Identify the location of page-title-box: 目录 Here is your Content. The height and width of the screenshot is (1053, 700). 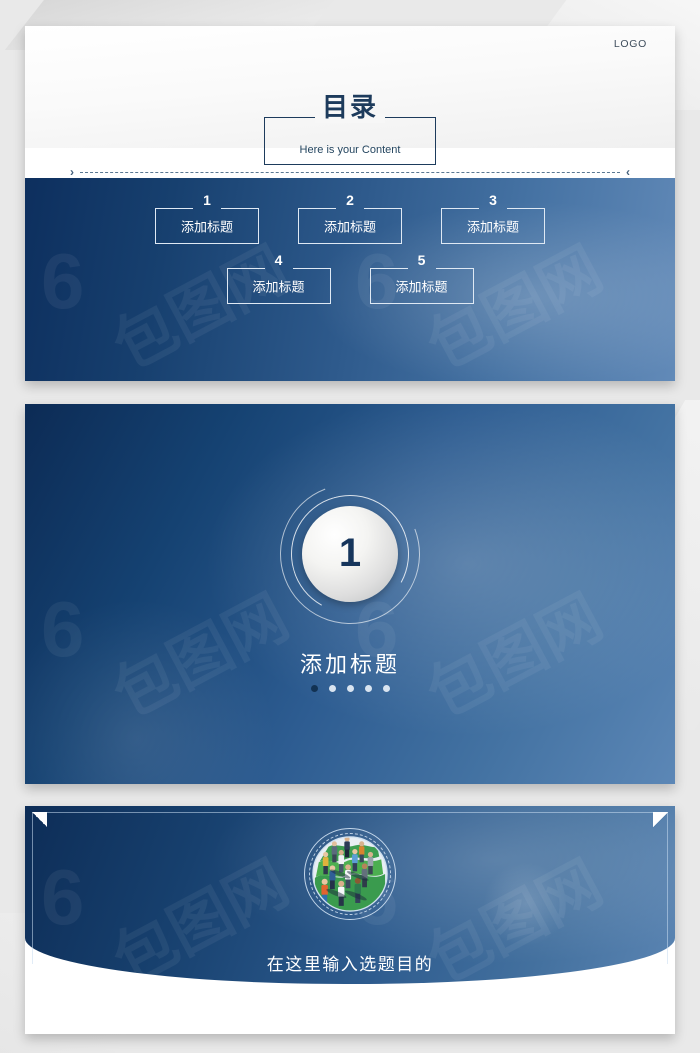
(350, 129).